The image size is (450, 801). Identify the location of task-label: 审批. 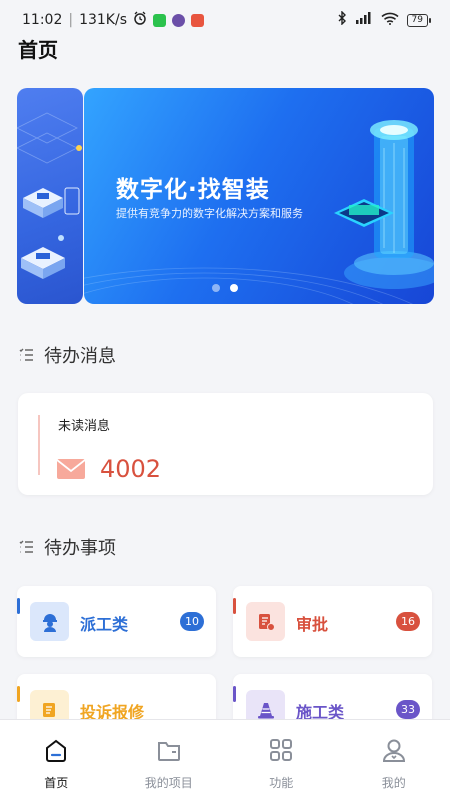
(312, 623).